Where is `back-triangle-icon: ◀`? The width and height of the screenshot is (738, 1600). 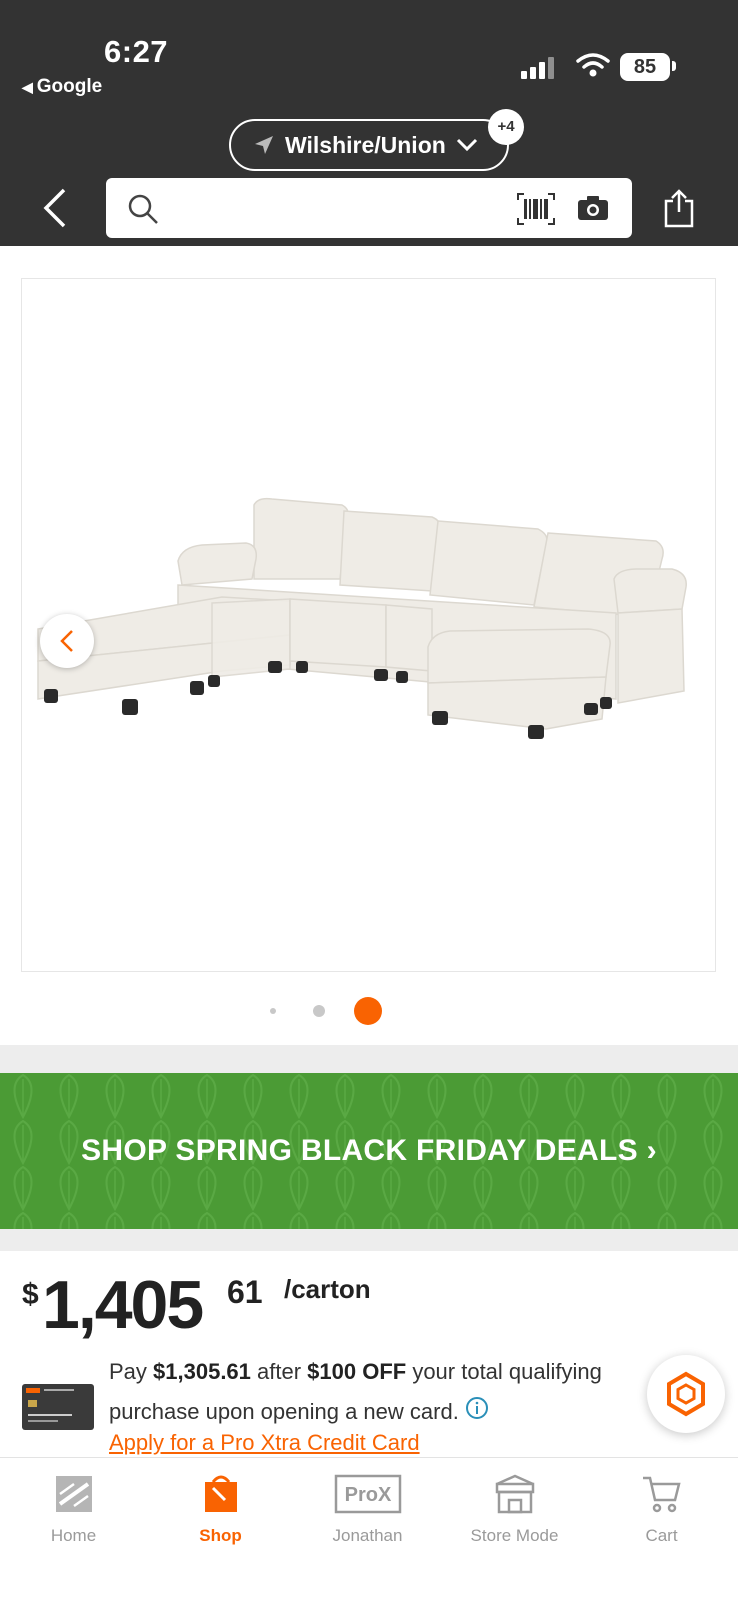
back-triangle-icon: ◀ is located at coordinates (27, 87).